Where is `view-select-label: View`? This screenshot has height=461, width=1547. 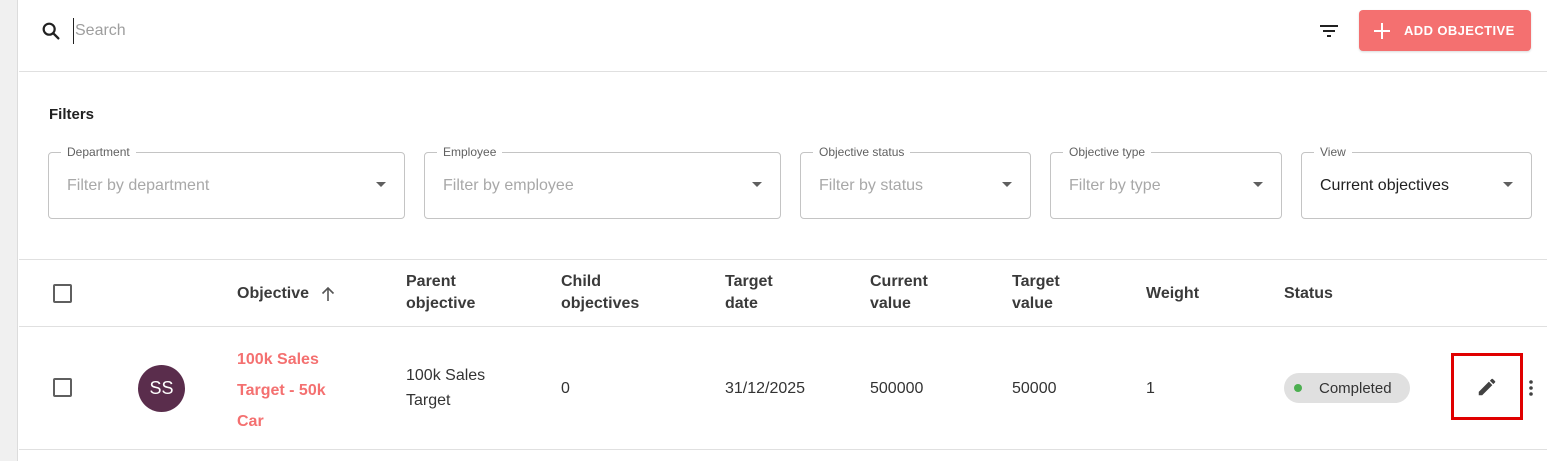 view-select-label: View is located at coordinates (1333, 152).